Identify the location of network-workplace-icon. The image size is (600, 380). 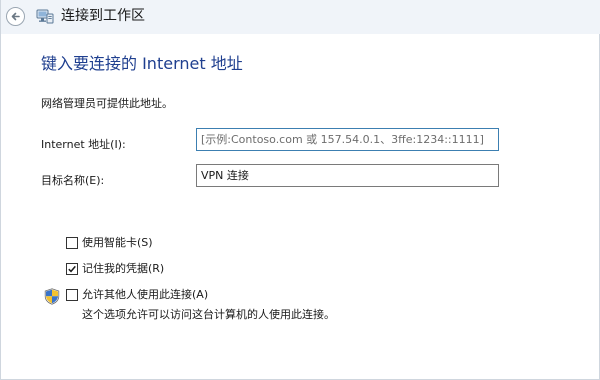
(45, 16).